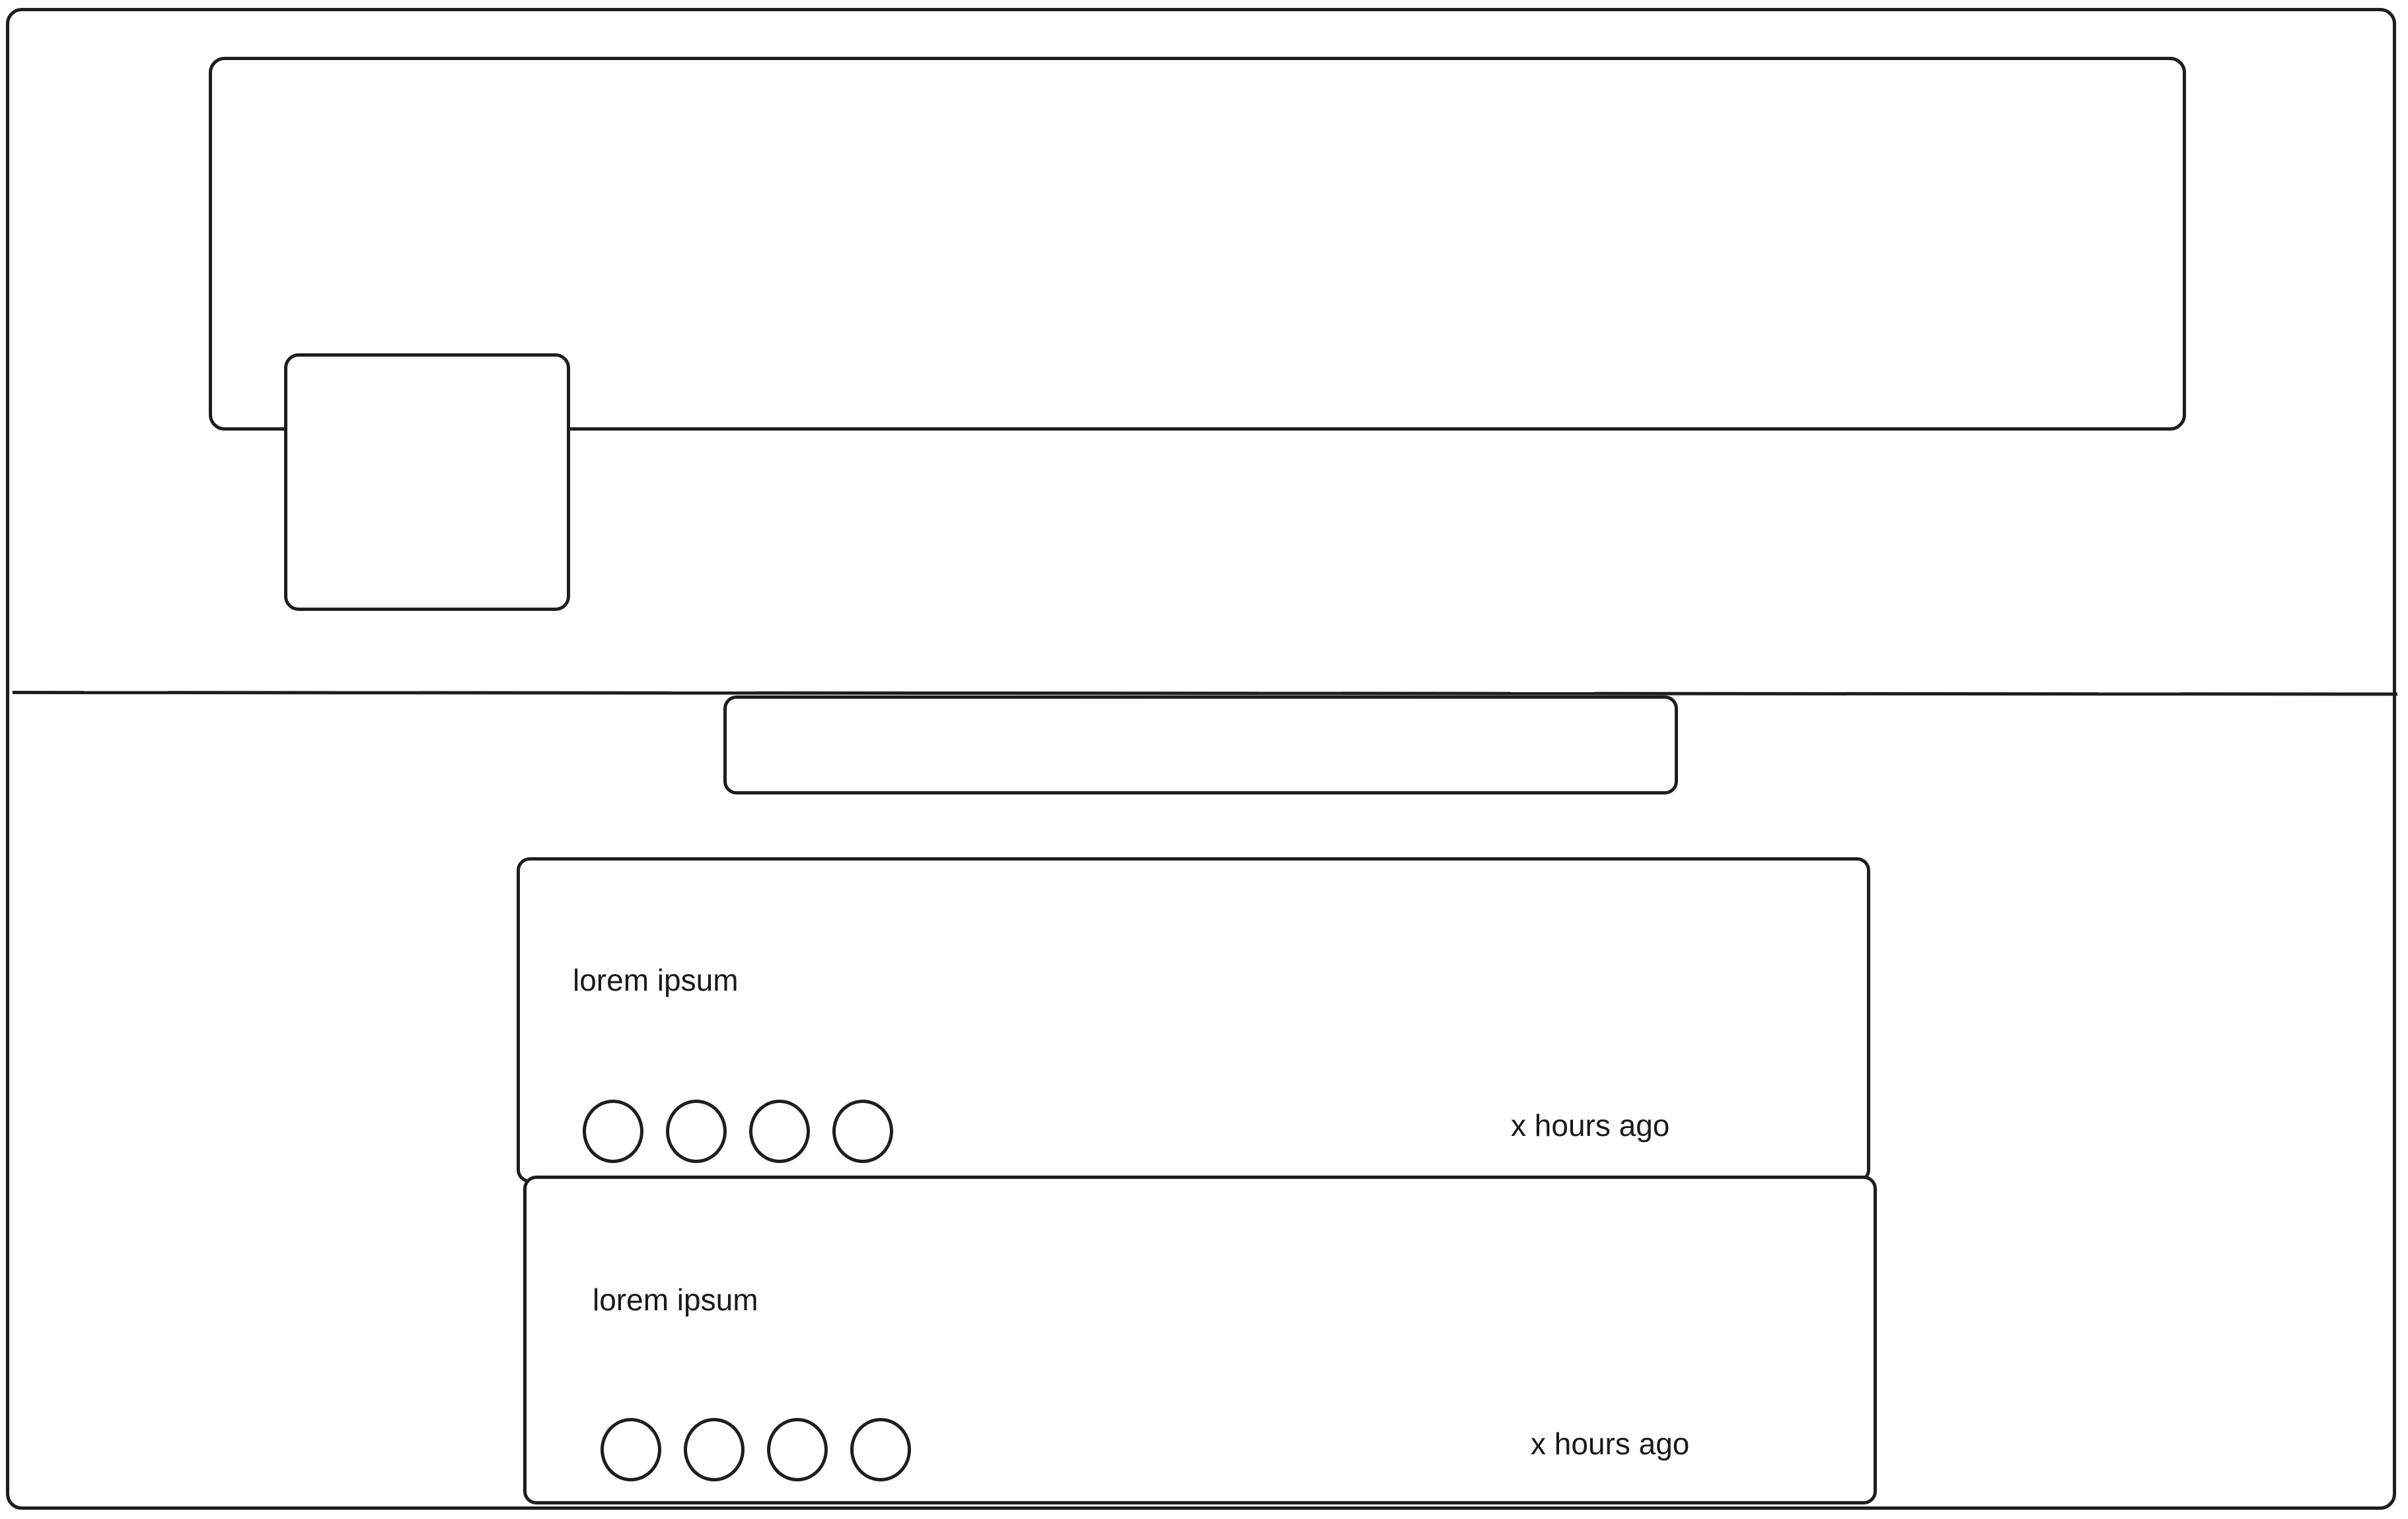 This screenshot has height=1519, width=2408. What do you see at coordinates (1200, 745) in the screenshot?
I see `search-input` at bounding box center [1200, 745].